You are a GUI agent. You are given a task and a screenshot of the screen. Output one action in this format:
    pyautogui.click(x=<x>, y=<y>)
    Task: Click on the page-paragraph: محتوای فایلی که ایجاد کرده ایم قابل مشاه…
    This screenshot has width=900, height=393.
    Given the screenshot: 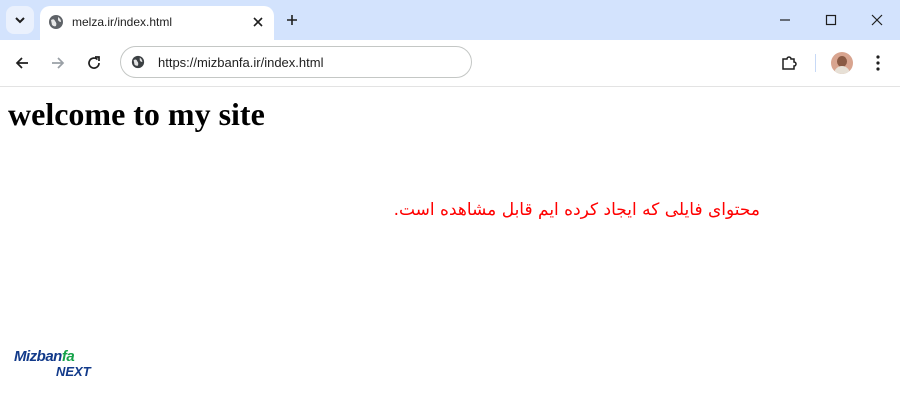 What is the action you would take?
    pyautogui.click(x=576, y=210)
    